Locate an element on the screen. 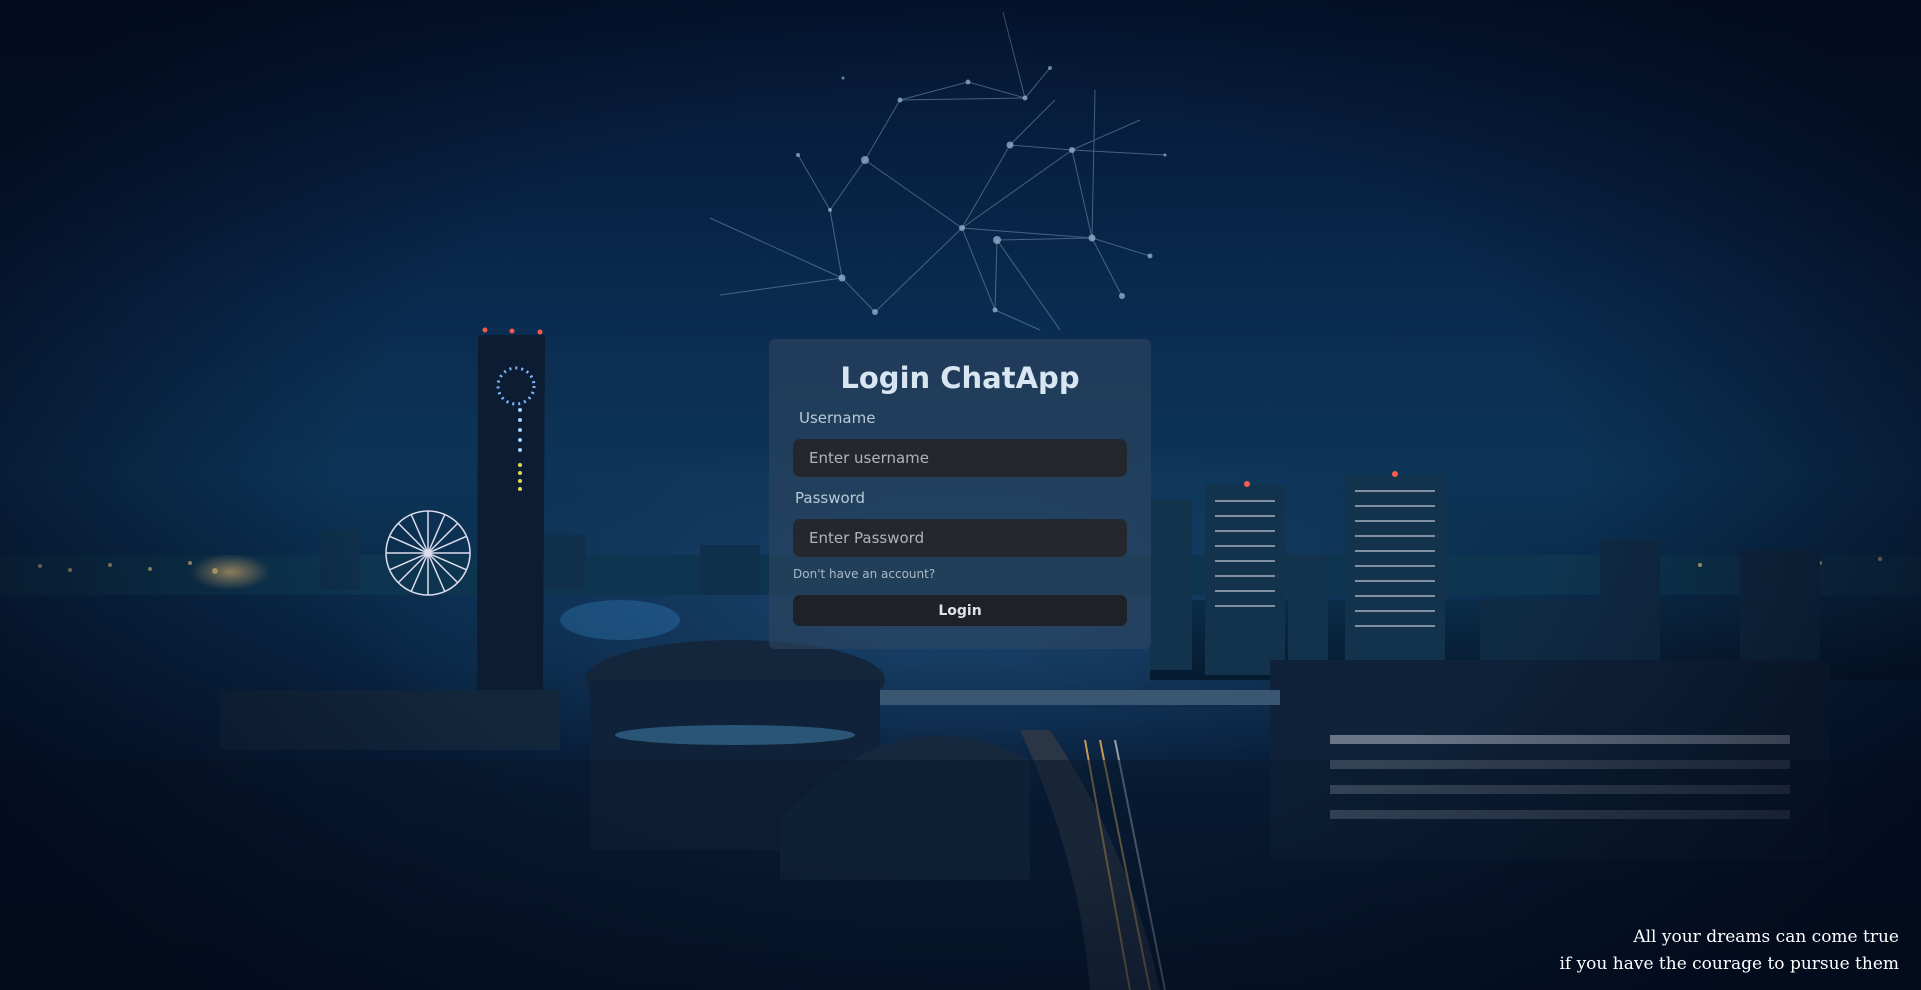  quote-line-1: All your dreams can come true is located at coordinates (1766, 937).